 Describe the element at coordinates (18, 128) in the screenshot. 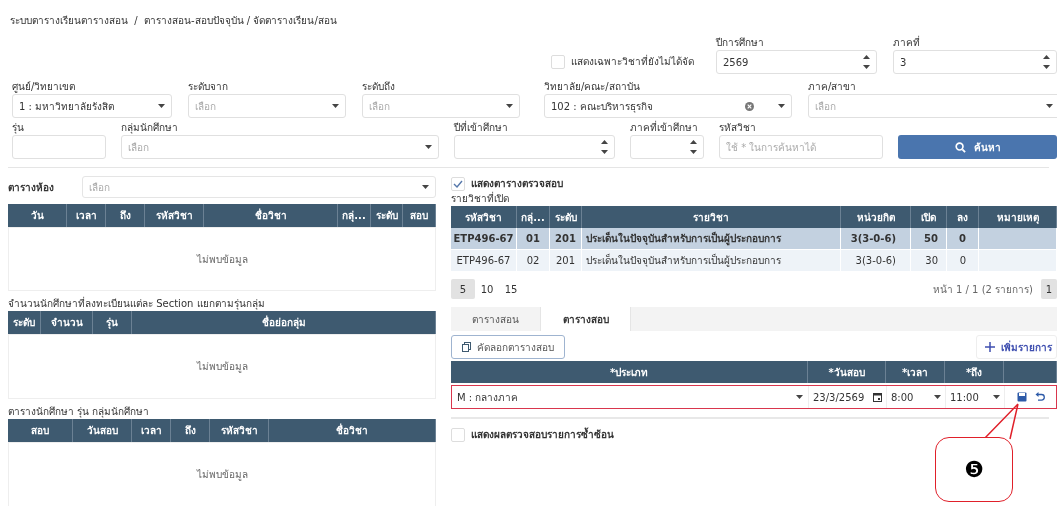

I see `field-label: รุ่น` at that location.